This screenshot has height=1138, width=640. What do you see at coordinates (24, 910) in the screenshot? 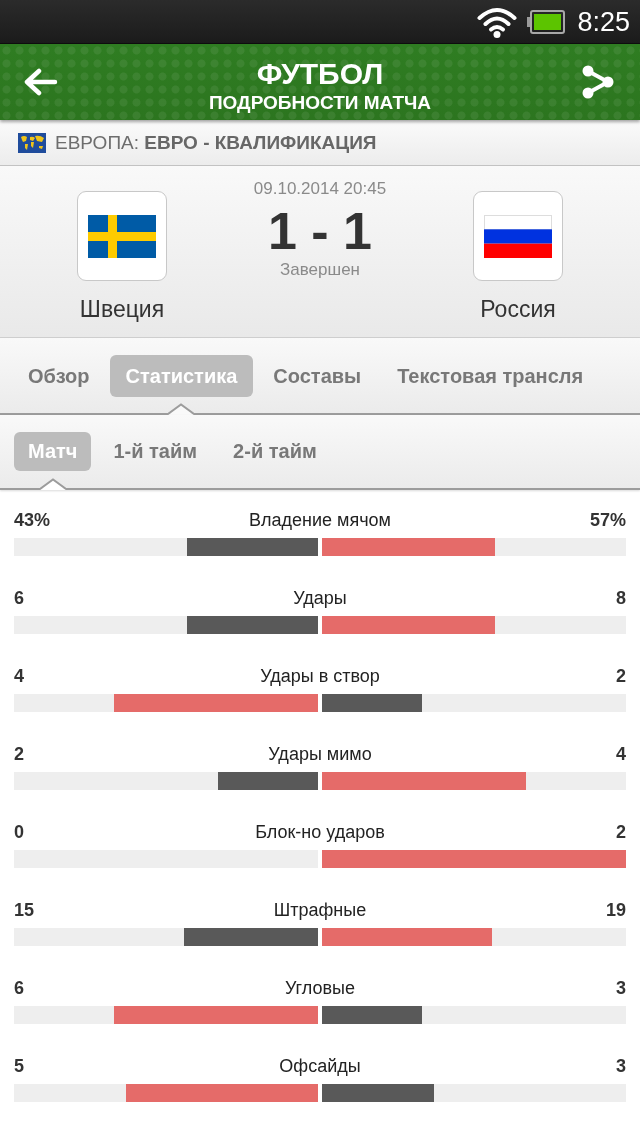
I see `stat-value: 15` at bounding box center [24, 910].